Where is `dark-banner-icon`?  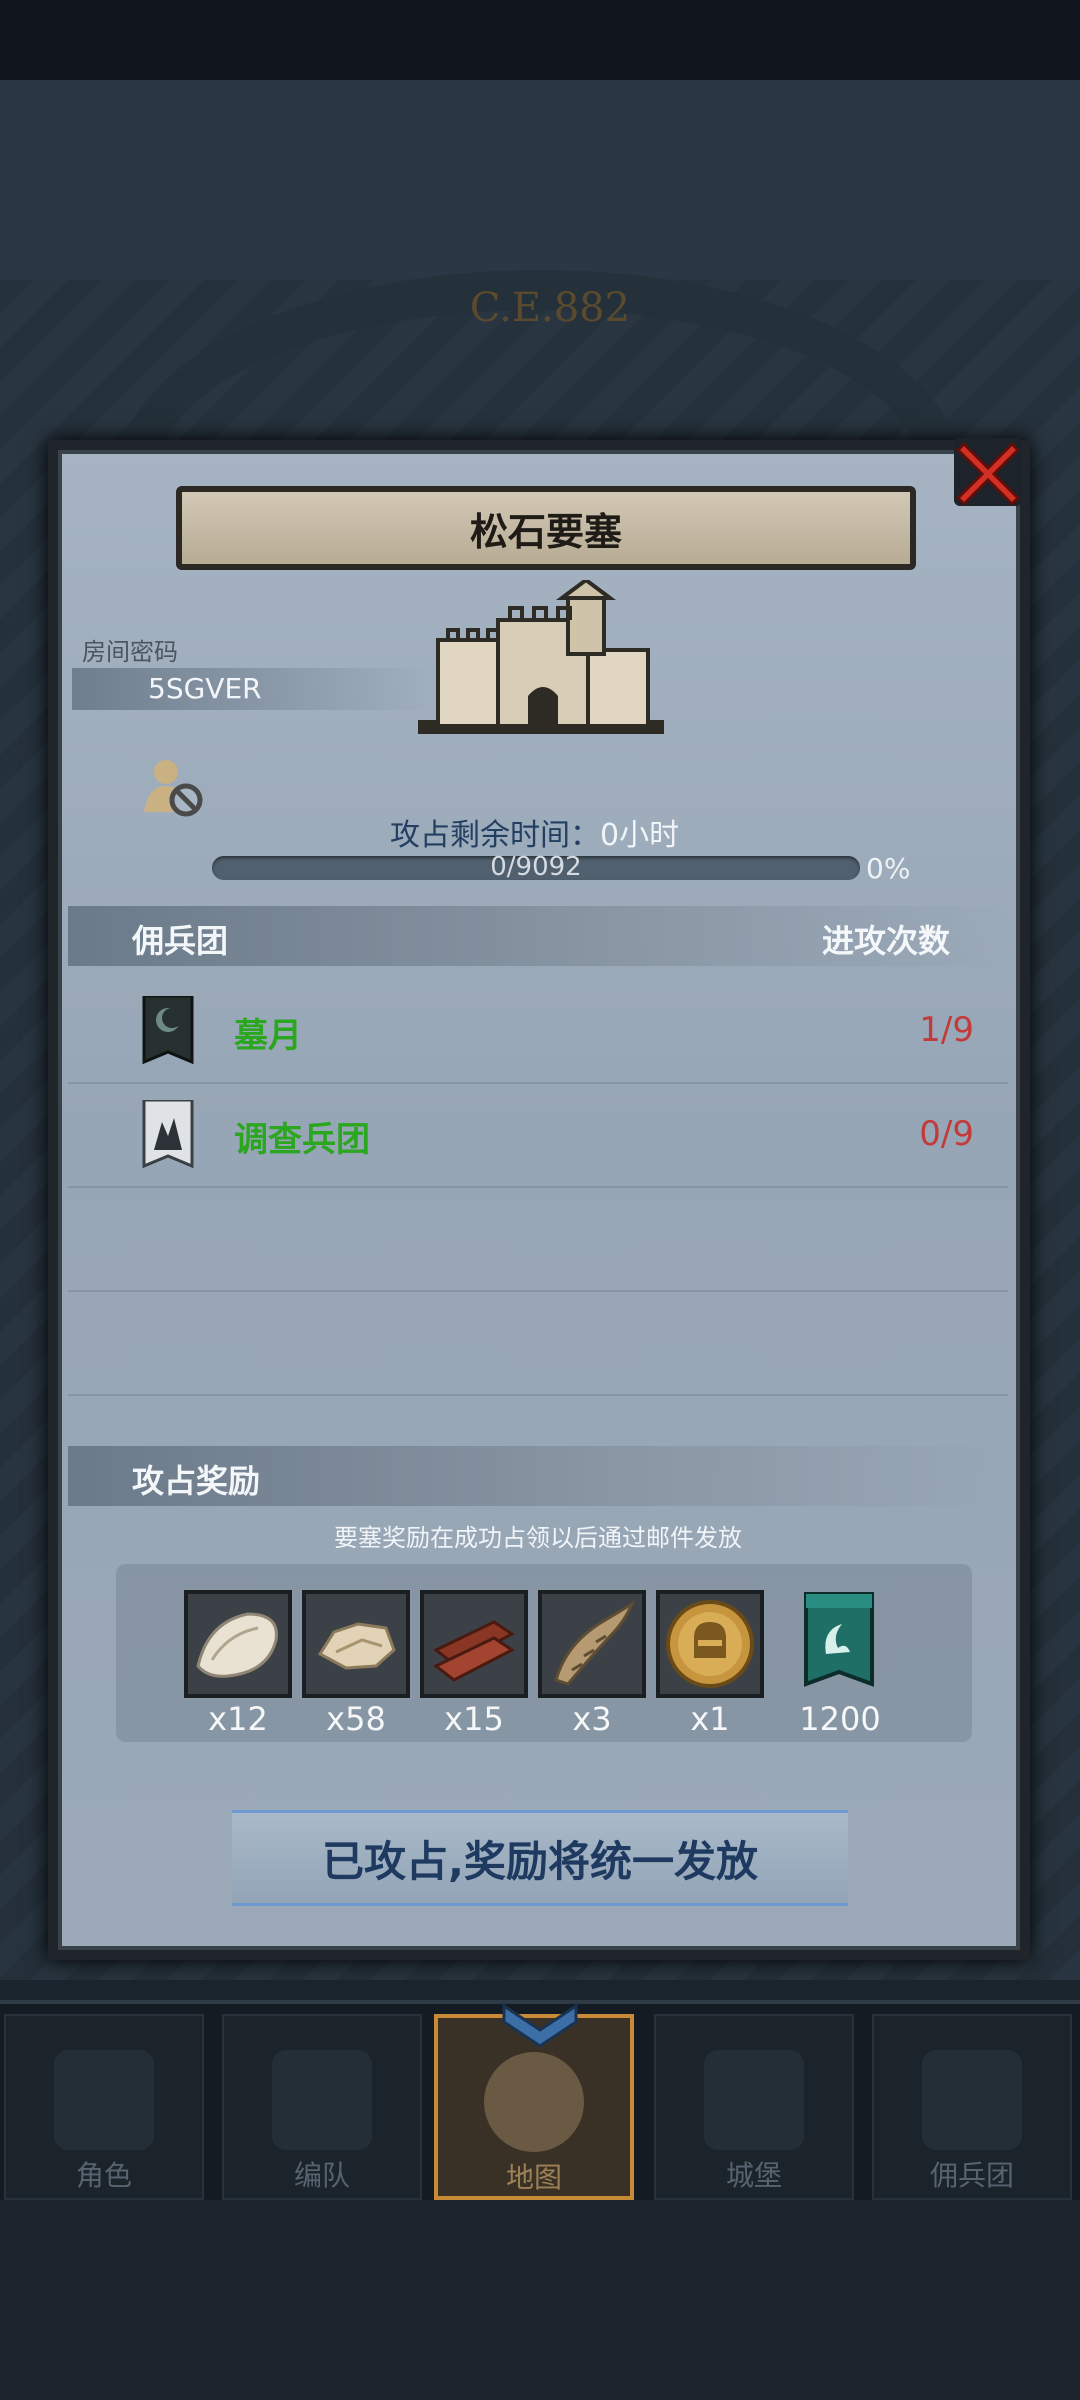 dark-banner-icon is located at coordinates (168, 1030).